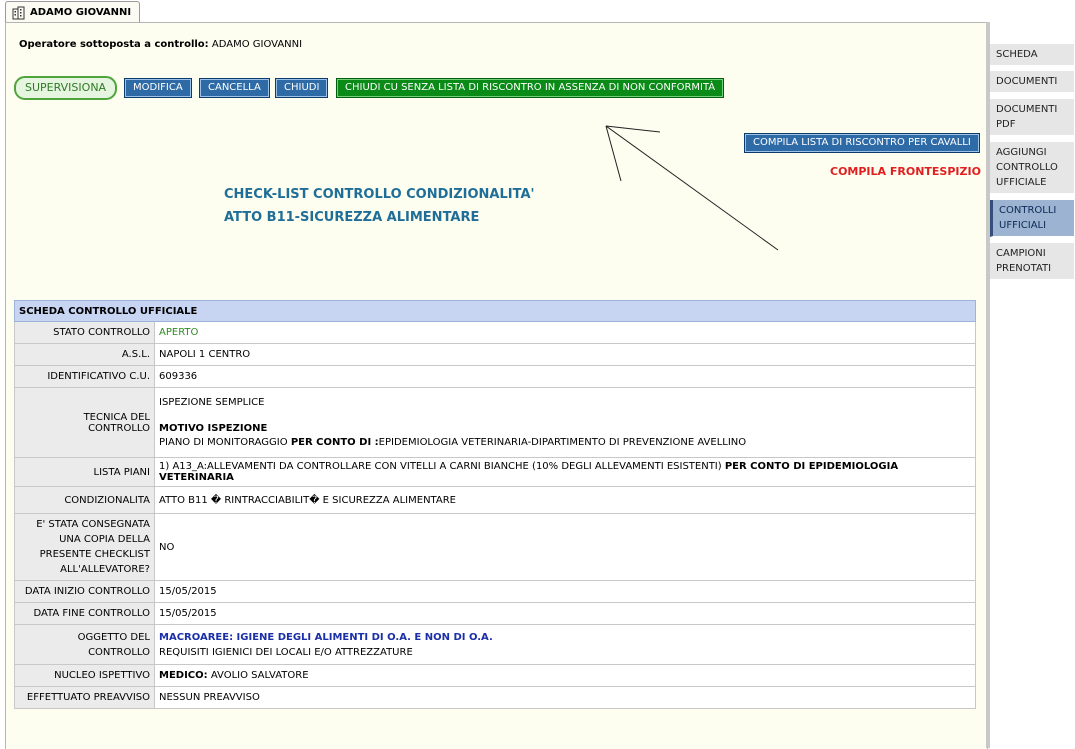 The width and height of the screenshot is (1075, 749). Describe the element at coordinates (18, 12) in the screenshot. I see `building-icon` at that location.